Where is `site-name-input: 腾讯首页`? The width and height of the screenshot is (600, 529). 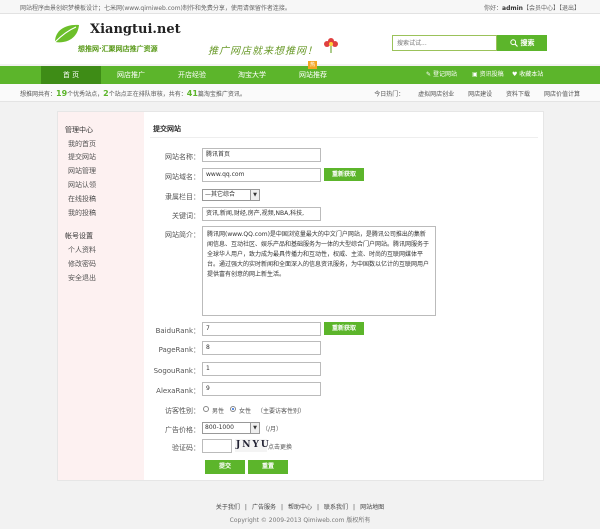
site-name-input: 腾讯首页 is located at coordinates (261, 155).